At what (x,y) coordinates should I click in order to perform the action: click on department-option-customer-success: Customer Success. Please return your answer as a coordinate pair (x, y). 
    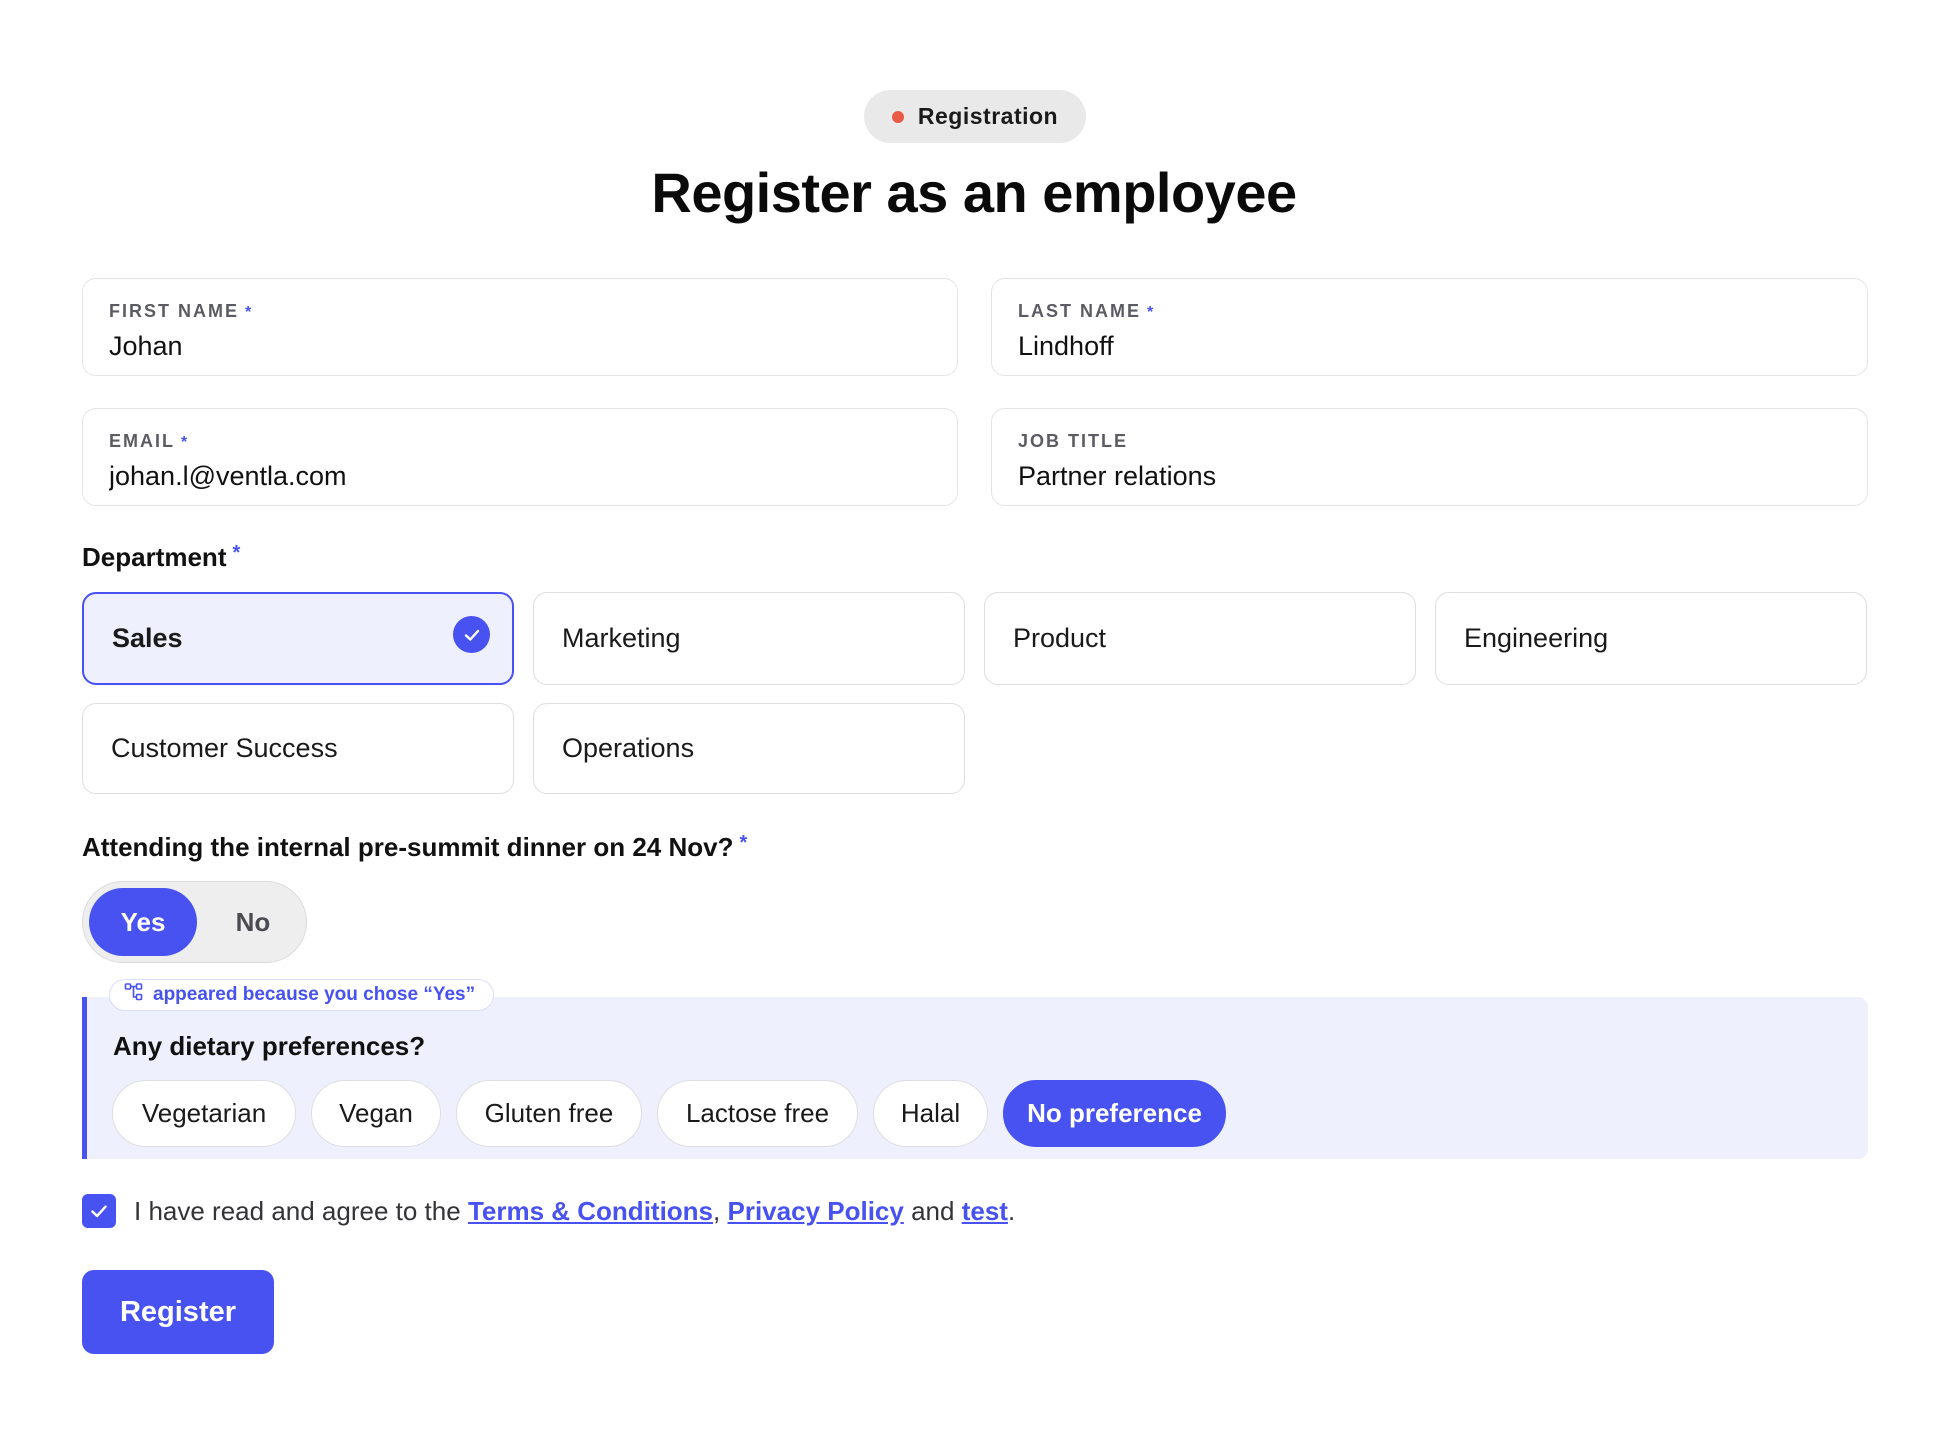
    Looking at the image, I should click on (298, 748).